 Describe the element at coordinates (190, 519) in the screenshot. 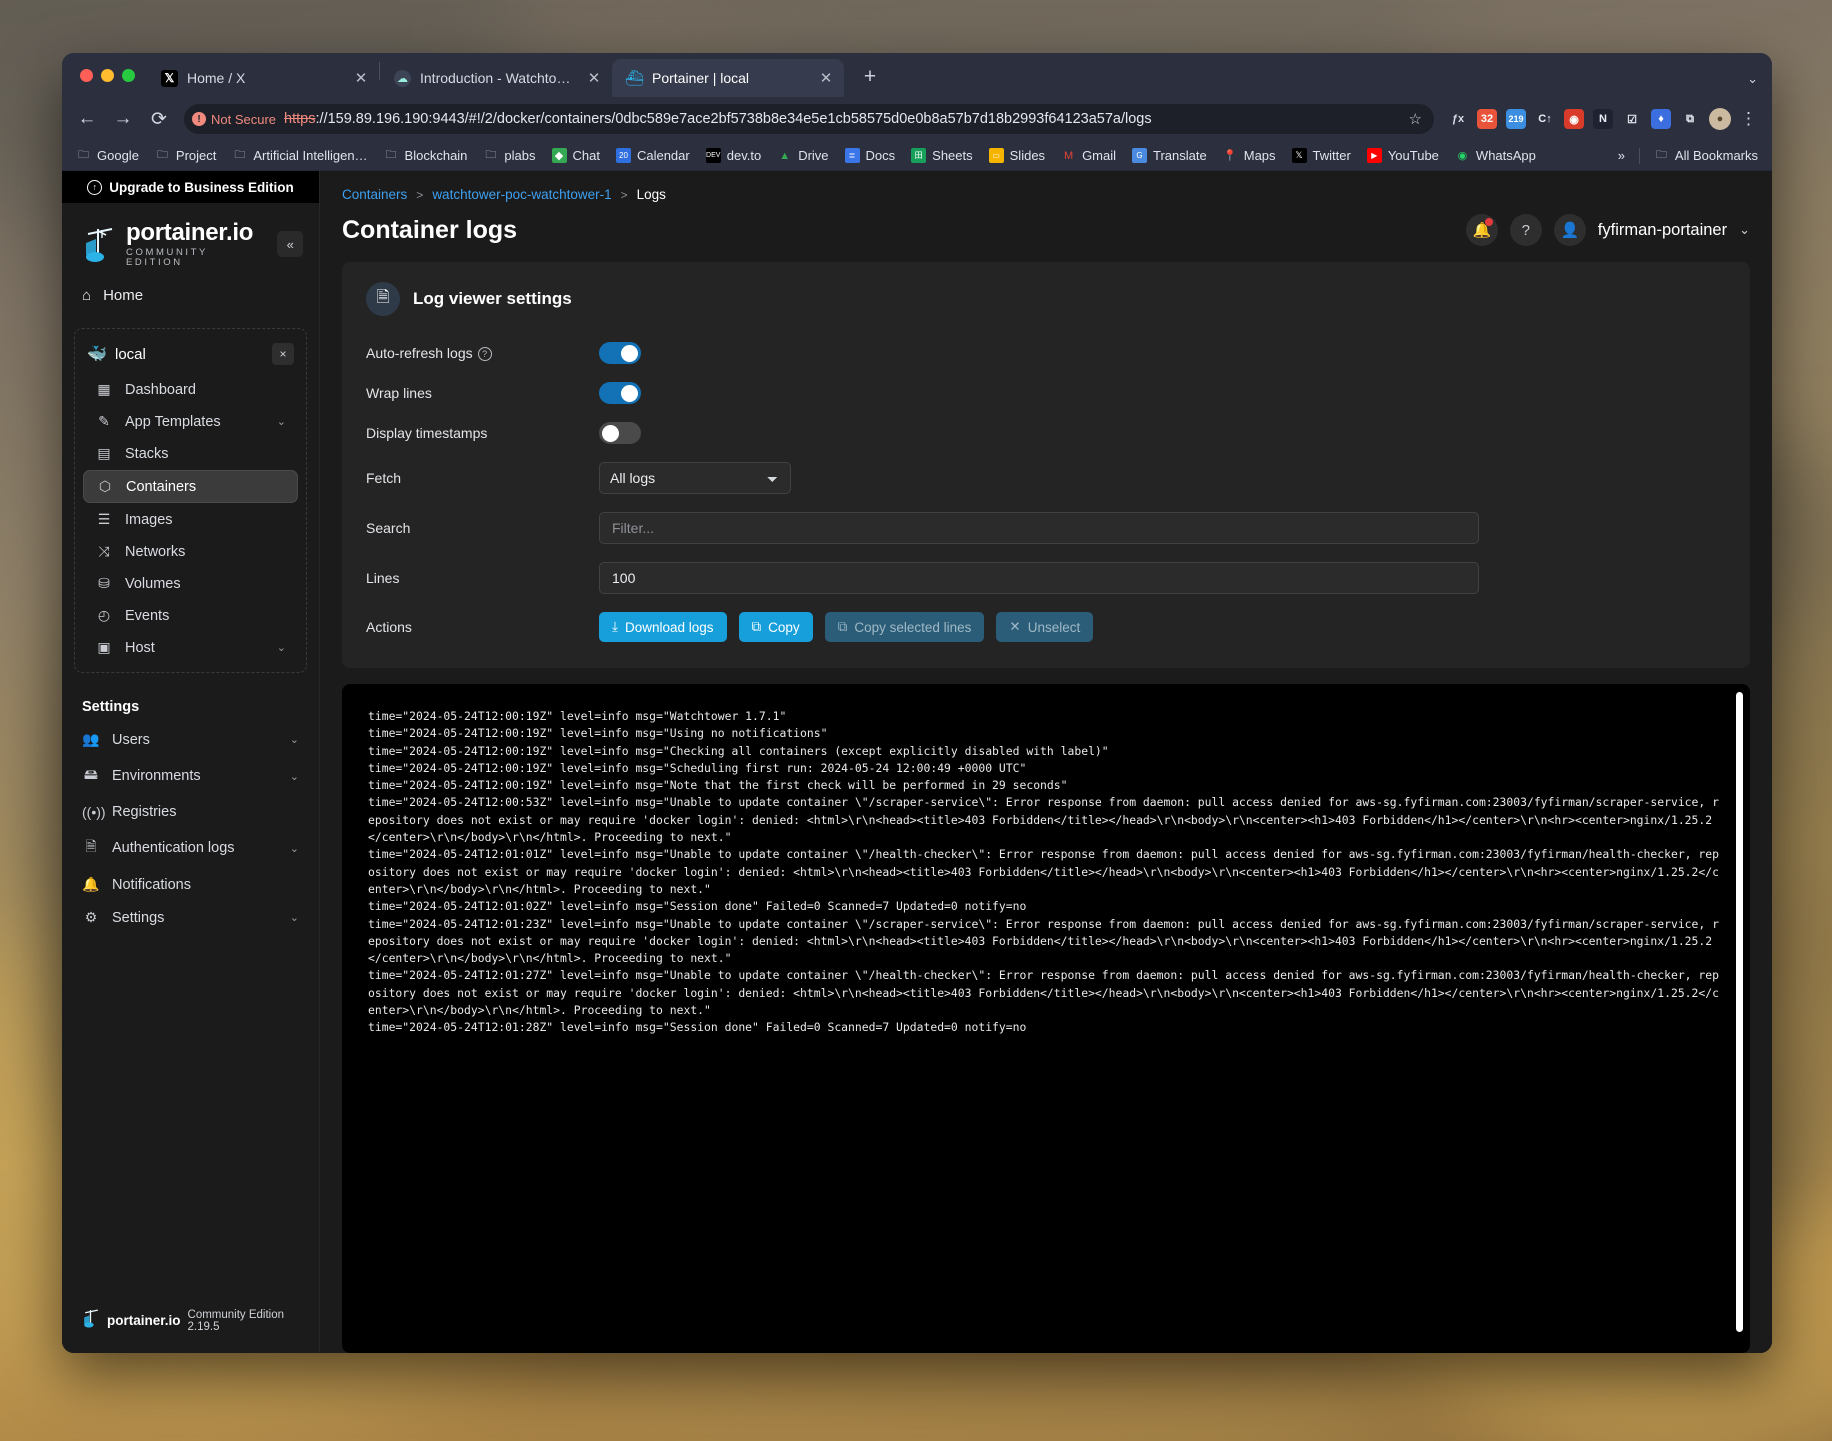

I see `sidebar-item-images: ☰ Images` at that location.